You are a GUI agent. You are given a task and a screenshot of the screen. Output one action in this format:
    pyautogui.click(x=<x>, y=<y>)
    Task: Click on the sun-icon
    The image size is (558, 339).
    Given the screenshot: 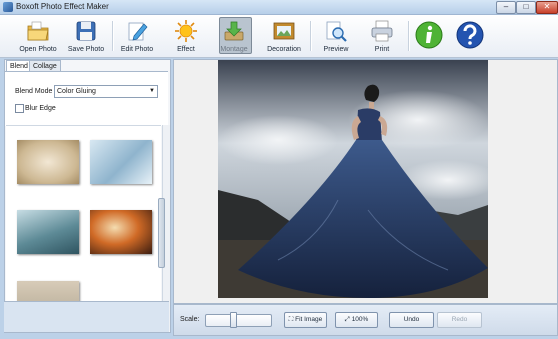 What is the action you would take?
    pyautogui.click(x=186, y=31)
    